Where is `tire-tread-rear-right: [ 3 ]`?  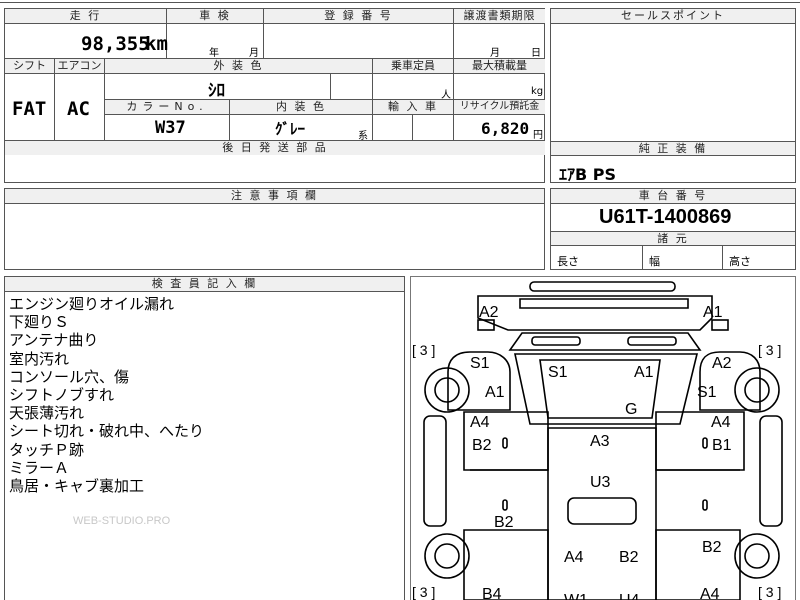
tire-tread-rear-right: [ 3 ] is located at coordinates (770, 592).